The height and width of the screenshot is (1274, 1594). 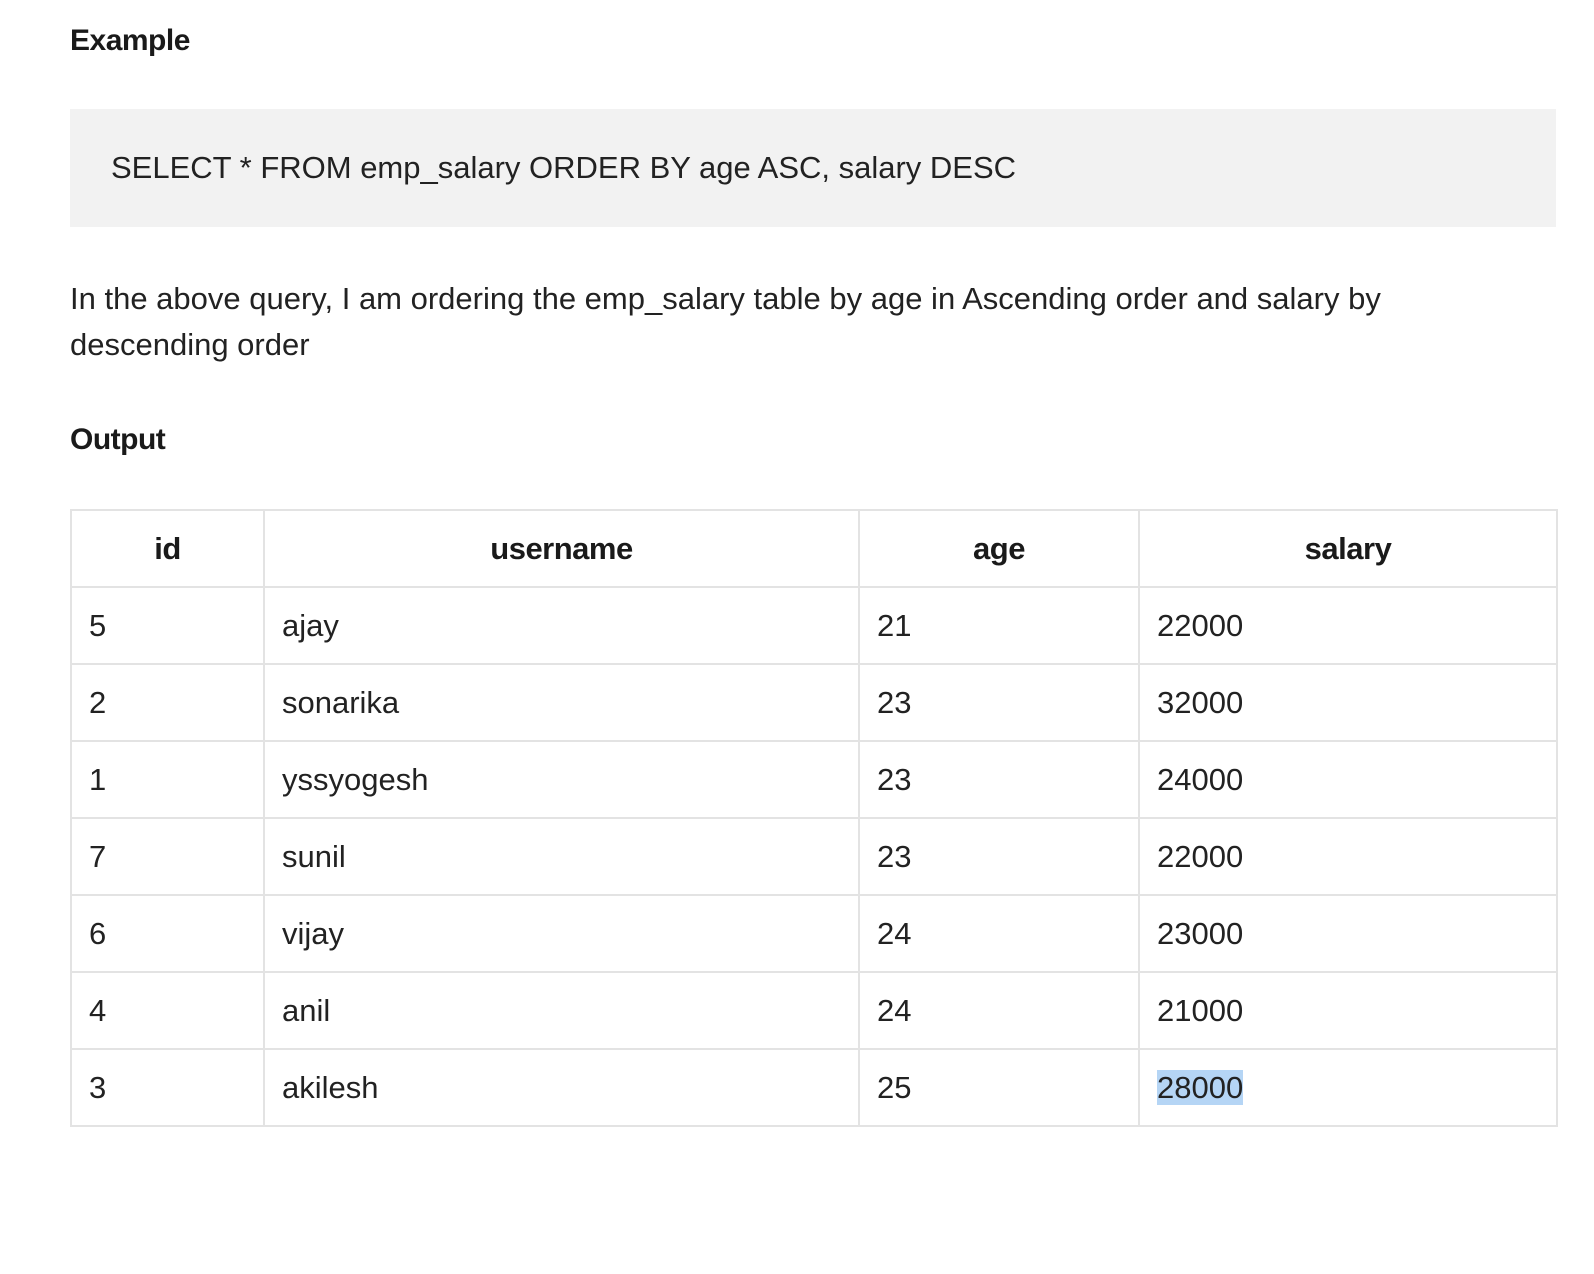 What do you see at coordinates (999, 1087) in the screenshot?
I see `cell-age: 25` at bounding box center [999, 1087].